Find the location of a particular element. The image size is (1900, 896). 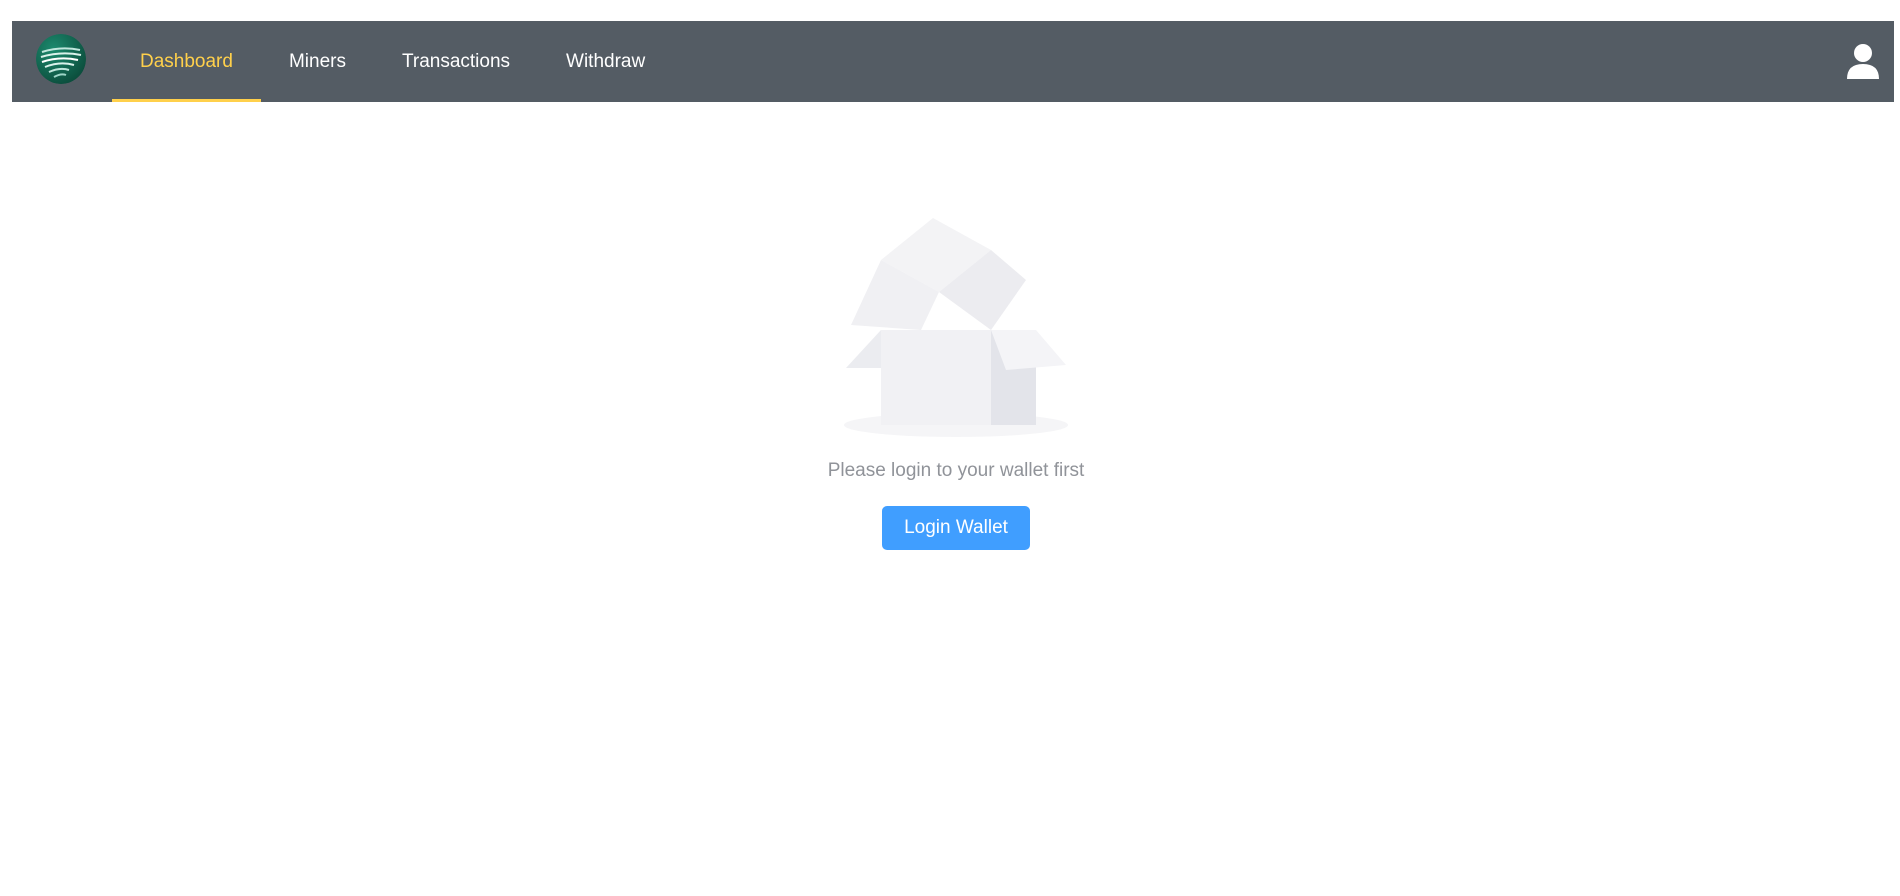

user-icon is located at coordinates (1863, 61).